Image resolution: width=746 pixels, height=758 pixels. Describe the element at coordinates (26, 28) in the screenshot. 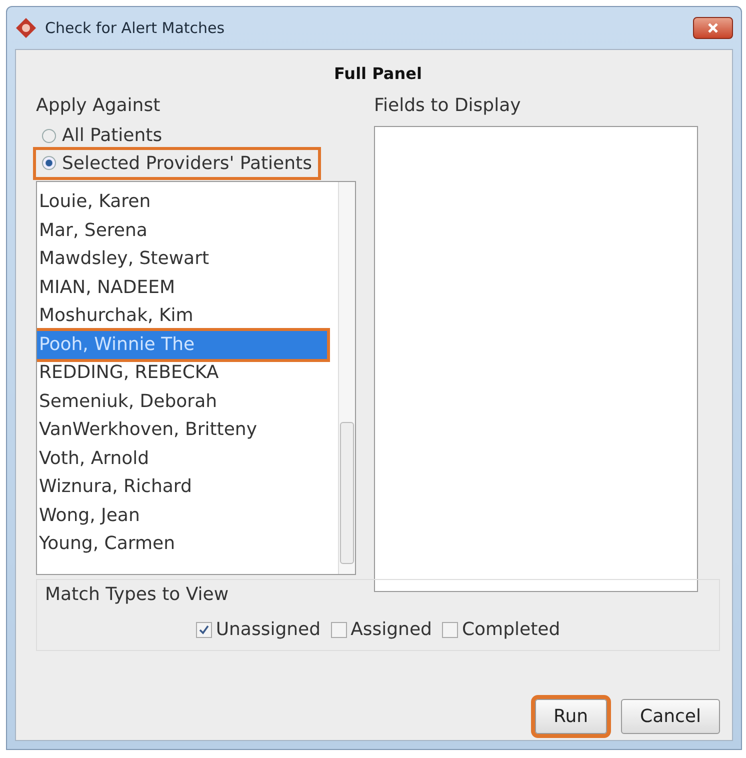

I see `diamond-logo-icon` at that location.